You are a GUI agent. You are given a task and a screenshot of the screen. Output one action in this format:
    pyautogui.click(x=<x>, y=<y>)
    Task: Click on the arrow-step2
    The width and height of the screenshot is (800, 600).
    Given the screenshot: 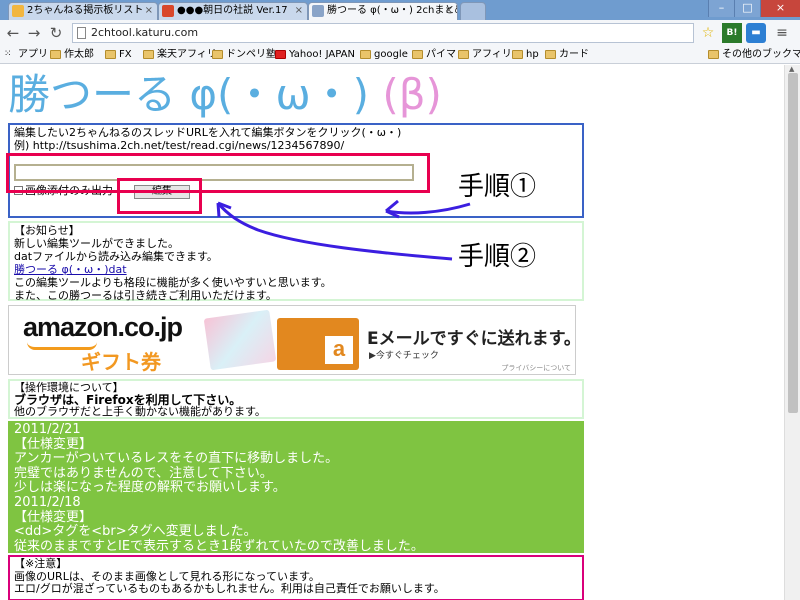 What is the action you would take?
    pyautogui.click(x=334, y=231)
    